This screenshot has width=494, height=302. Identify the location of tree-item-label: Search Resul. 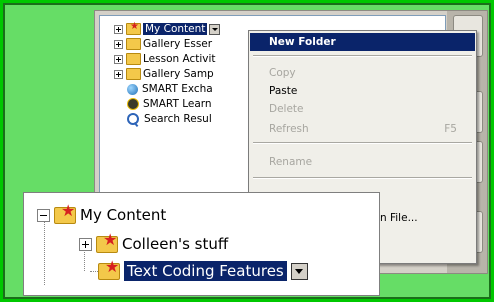
(178, 119).